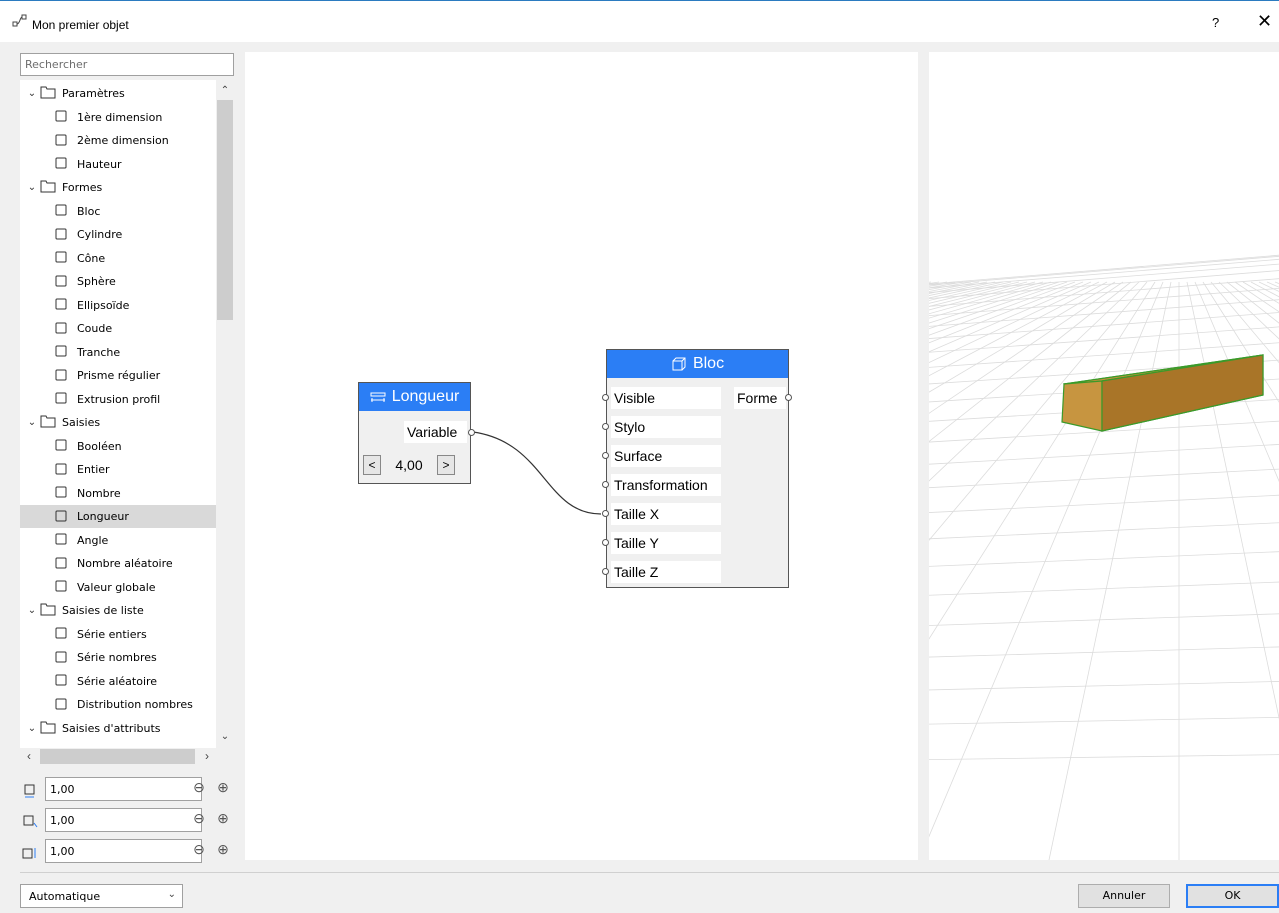  I want to click on tree-item: Longueur, so click(118, 516).